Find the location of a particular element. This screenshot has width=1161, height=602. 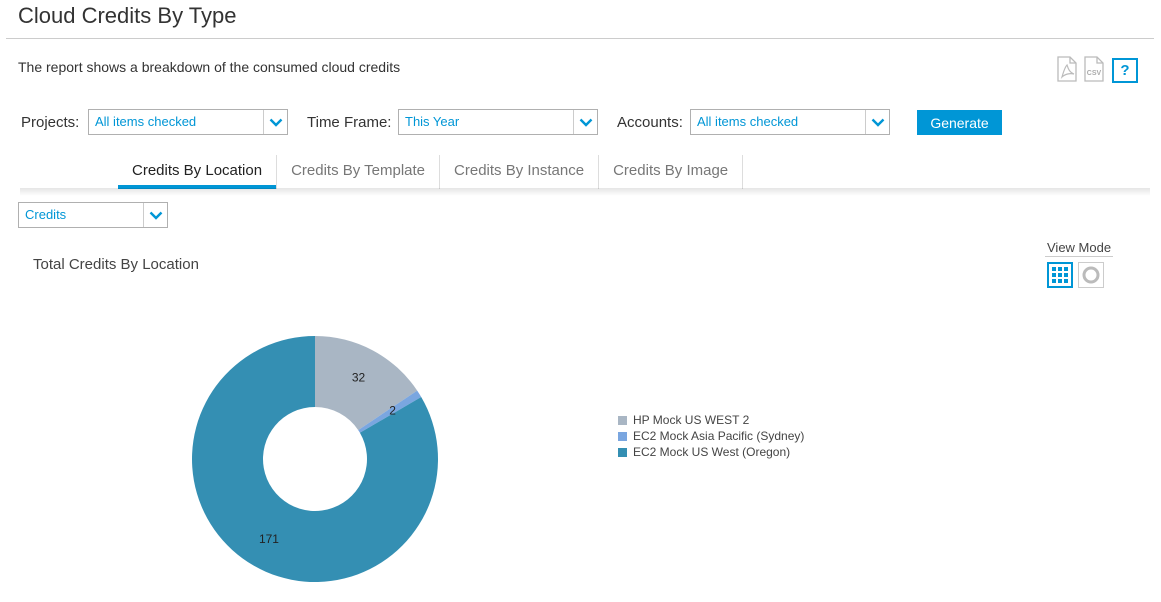

projects-dropdown: All items checked is located at coordinates (188, 122).